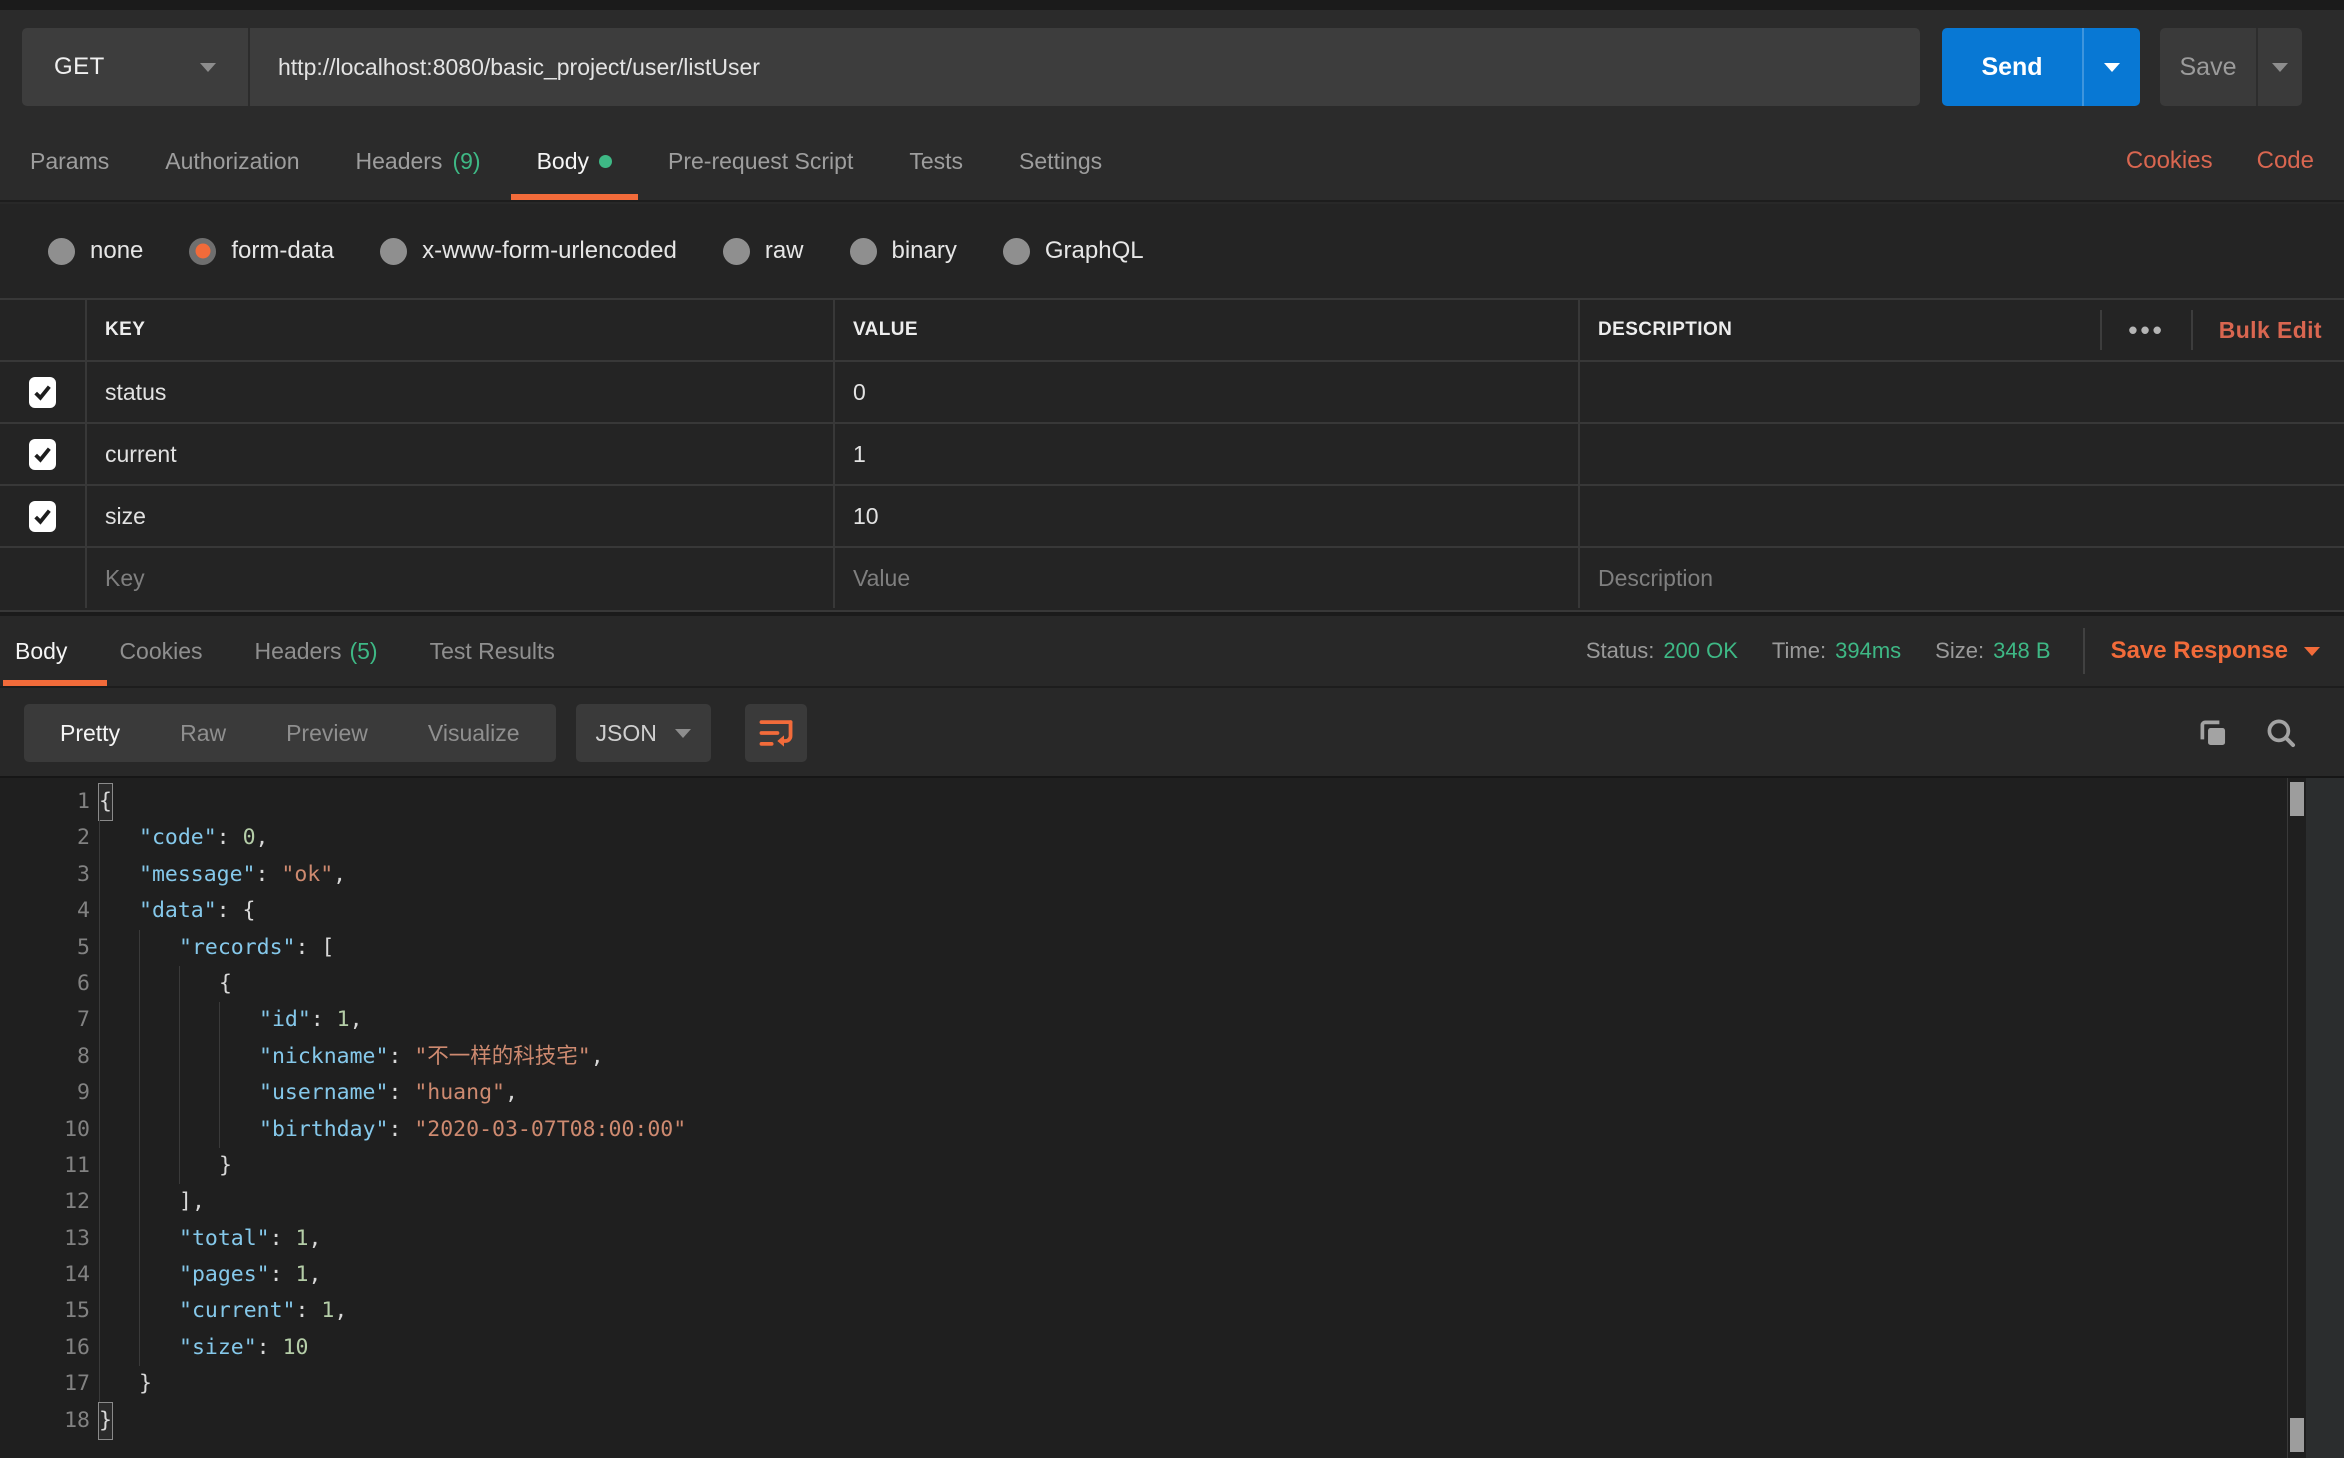 Image resolution: width=2344 pixels, height=1458 pixels. What do you see at coordinates (459, 1093) in the screenshot?
I see `code-token: "huang"` at bounding box center [459, 1093].